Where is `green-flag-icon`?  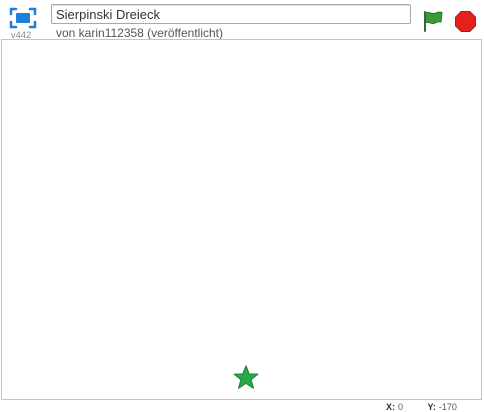 green-flag-icon is located at coordinates (433, 21).